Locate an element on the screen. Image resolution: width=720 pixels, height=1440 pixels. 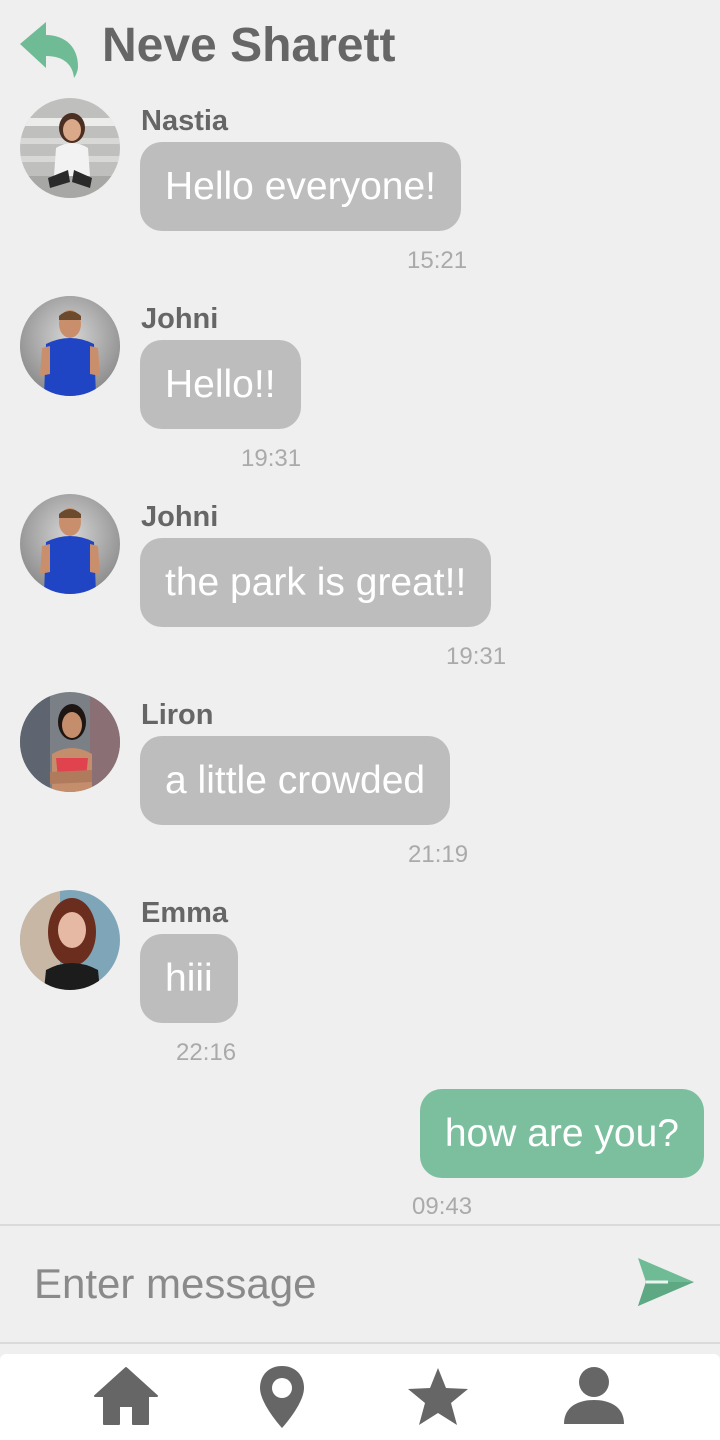
message-composer is located at coordinates (360, 1284).